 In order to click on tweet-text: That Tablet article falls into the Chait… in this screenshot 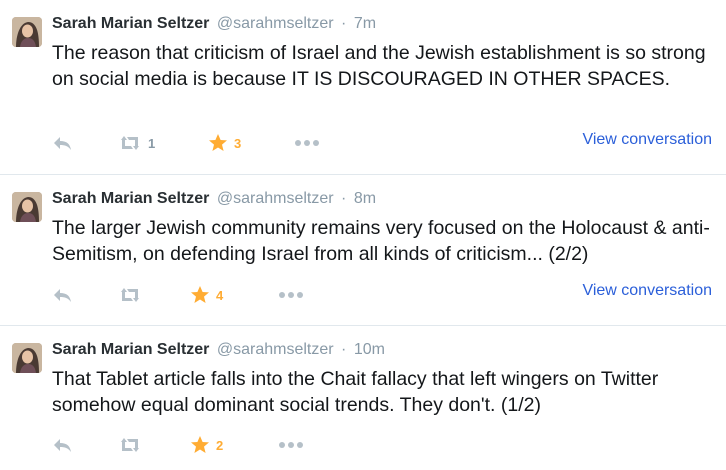, I will do `click(355, 392)`.